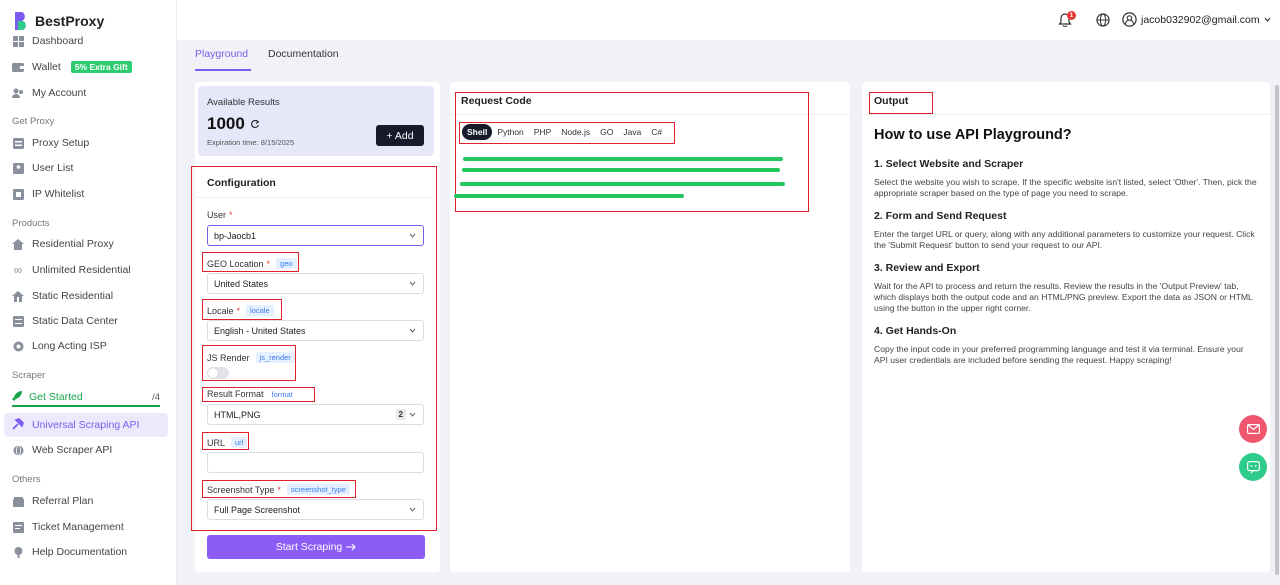 This screenshot has width=1280, height=585. What do you see at coordinates (18, 93) in the screenshot?
I see `account-icon` at bounding box center [18, 93].